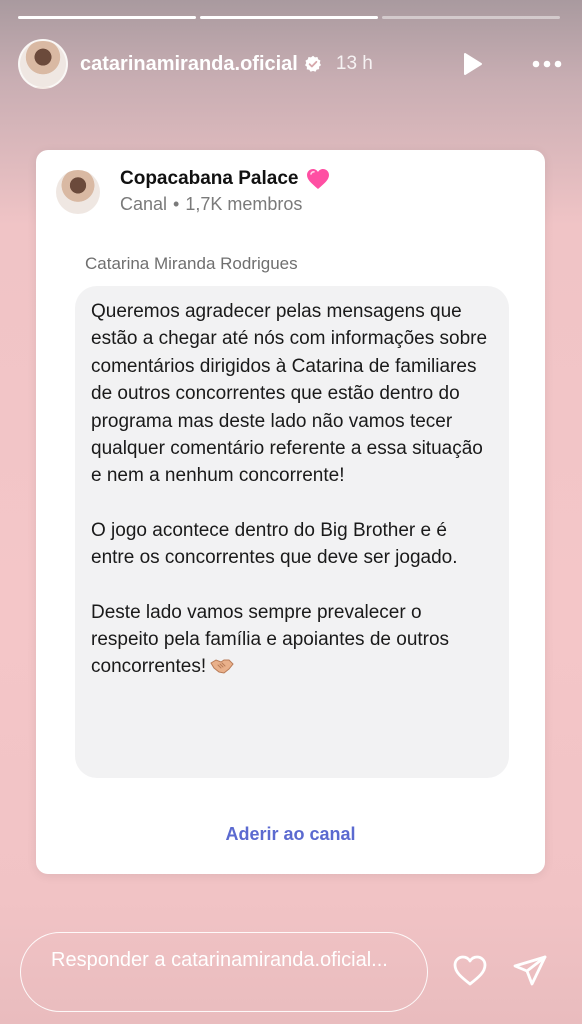  I want to click on channel-type: Canal, so click(144, 204).